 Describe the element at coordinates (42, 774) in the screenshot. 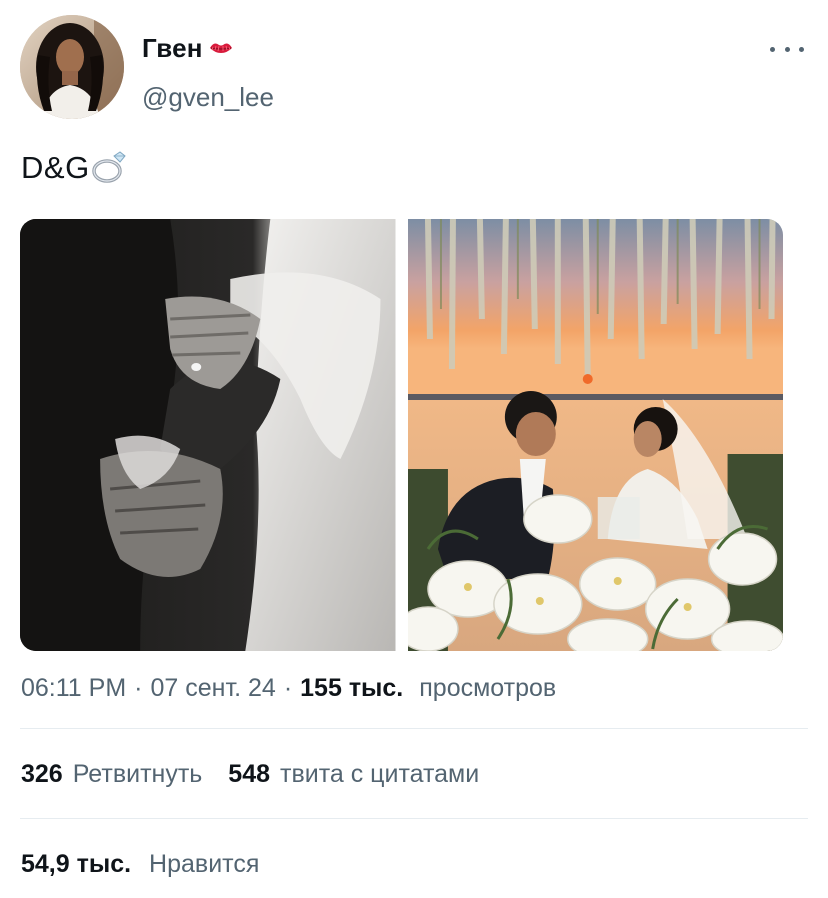

I see `retweets-count: 326` at that location.